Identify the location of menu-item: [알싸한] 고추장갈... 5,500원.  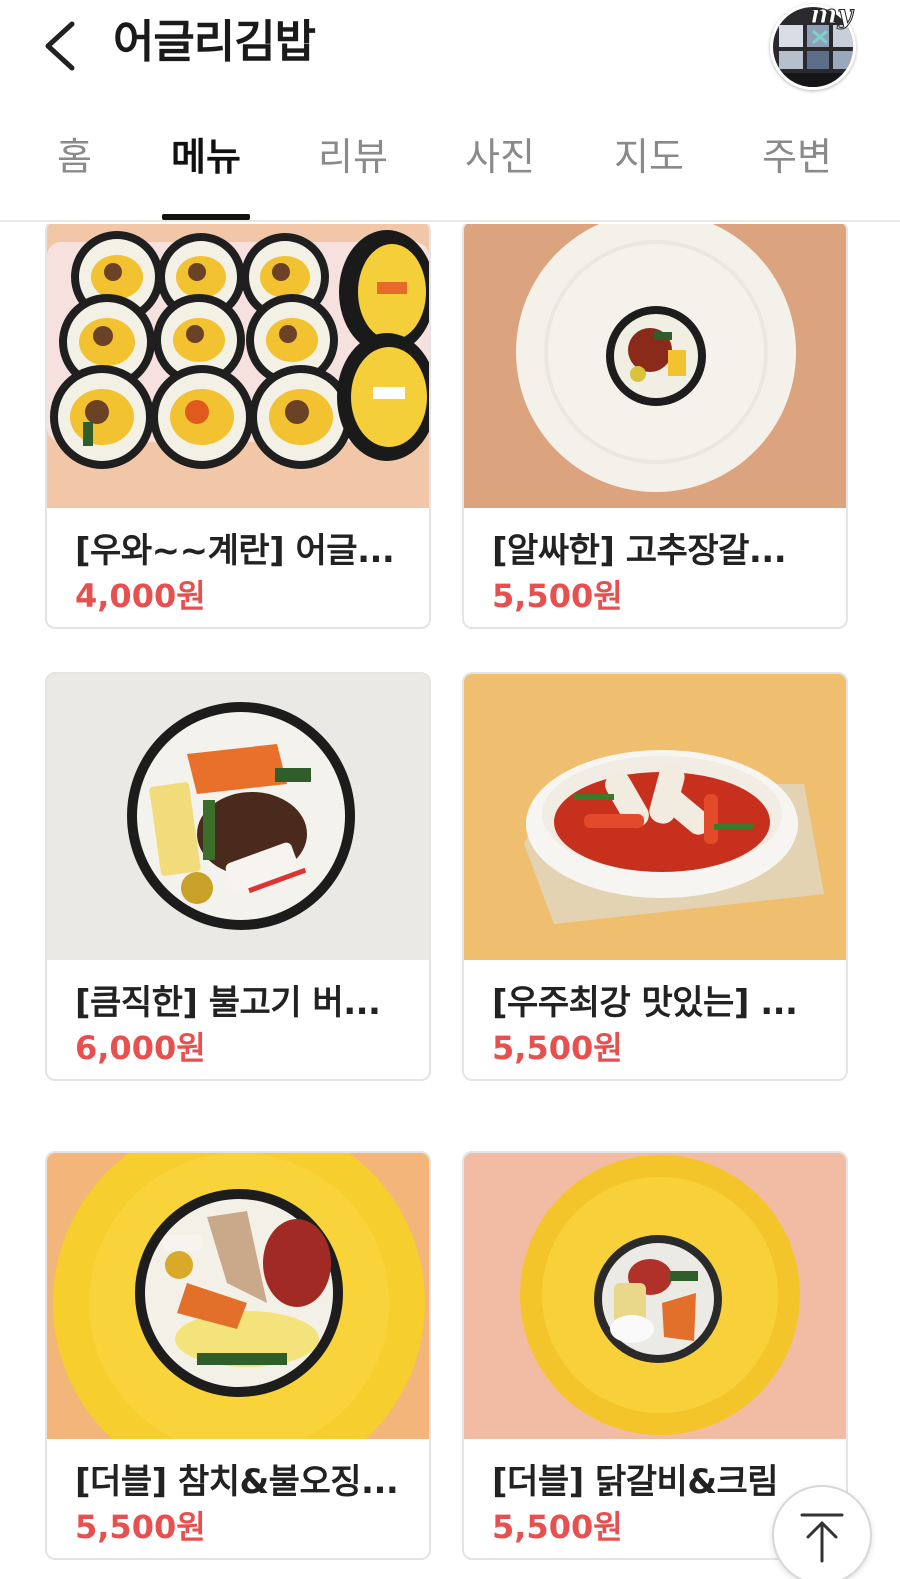
(655, 426).